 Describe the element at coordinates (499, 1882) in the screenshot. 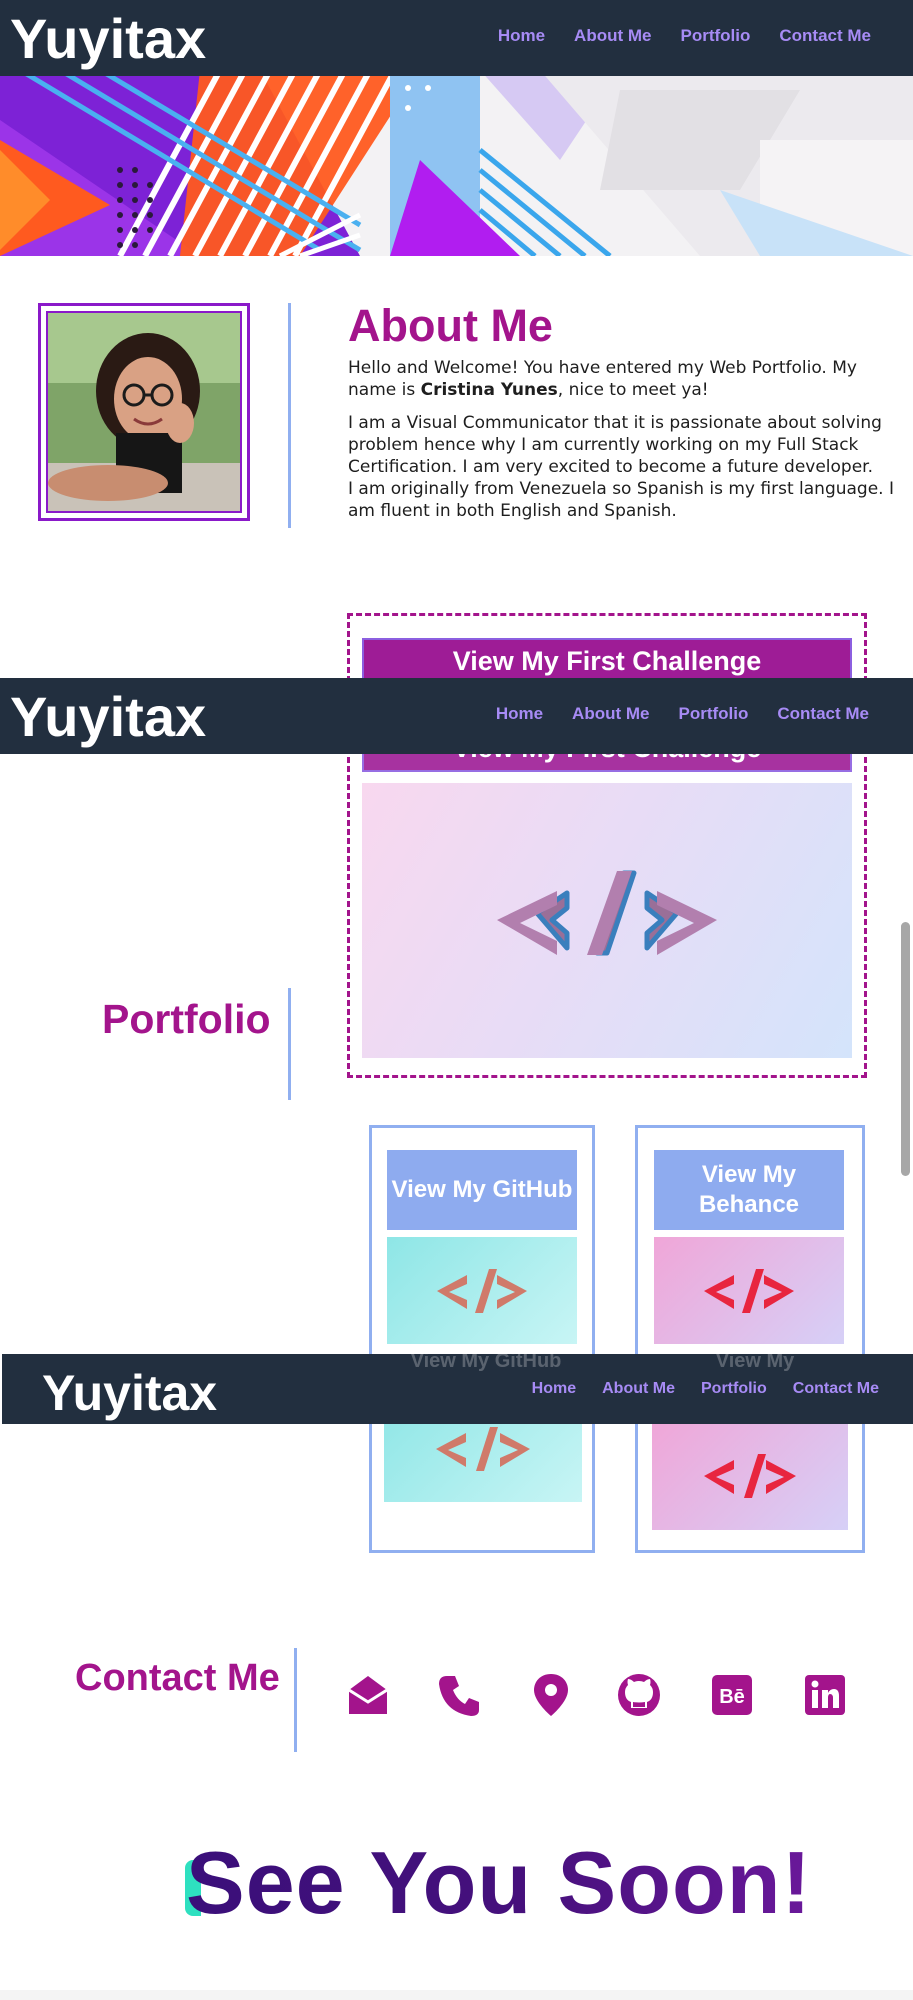

I see `closing-headline: See You Soon!` at that location.